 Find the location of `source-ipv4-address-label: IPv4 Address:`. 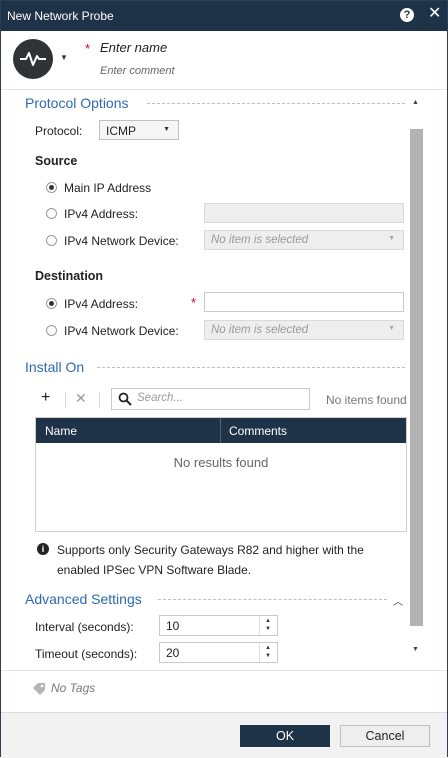

source-ipv4-address-label: IPv4 Address: is located at coordinates (101, 214).